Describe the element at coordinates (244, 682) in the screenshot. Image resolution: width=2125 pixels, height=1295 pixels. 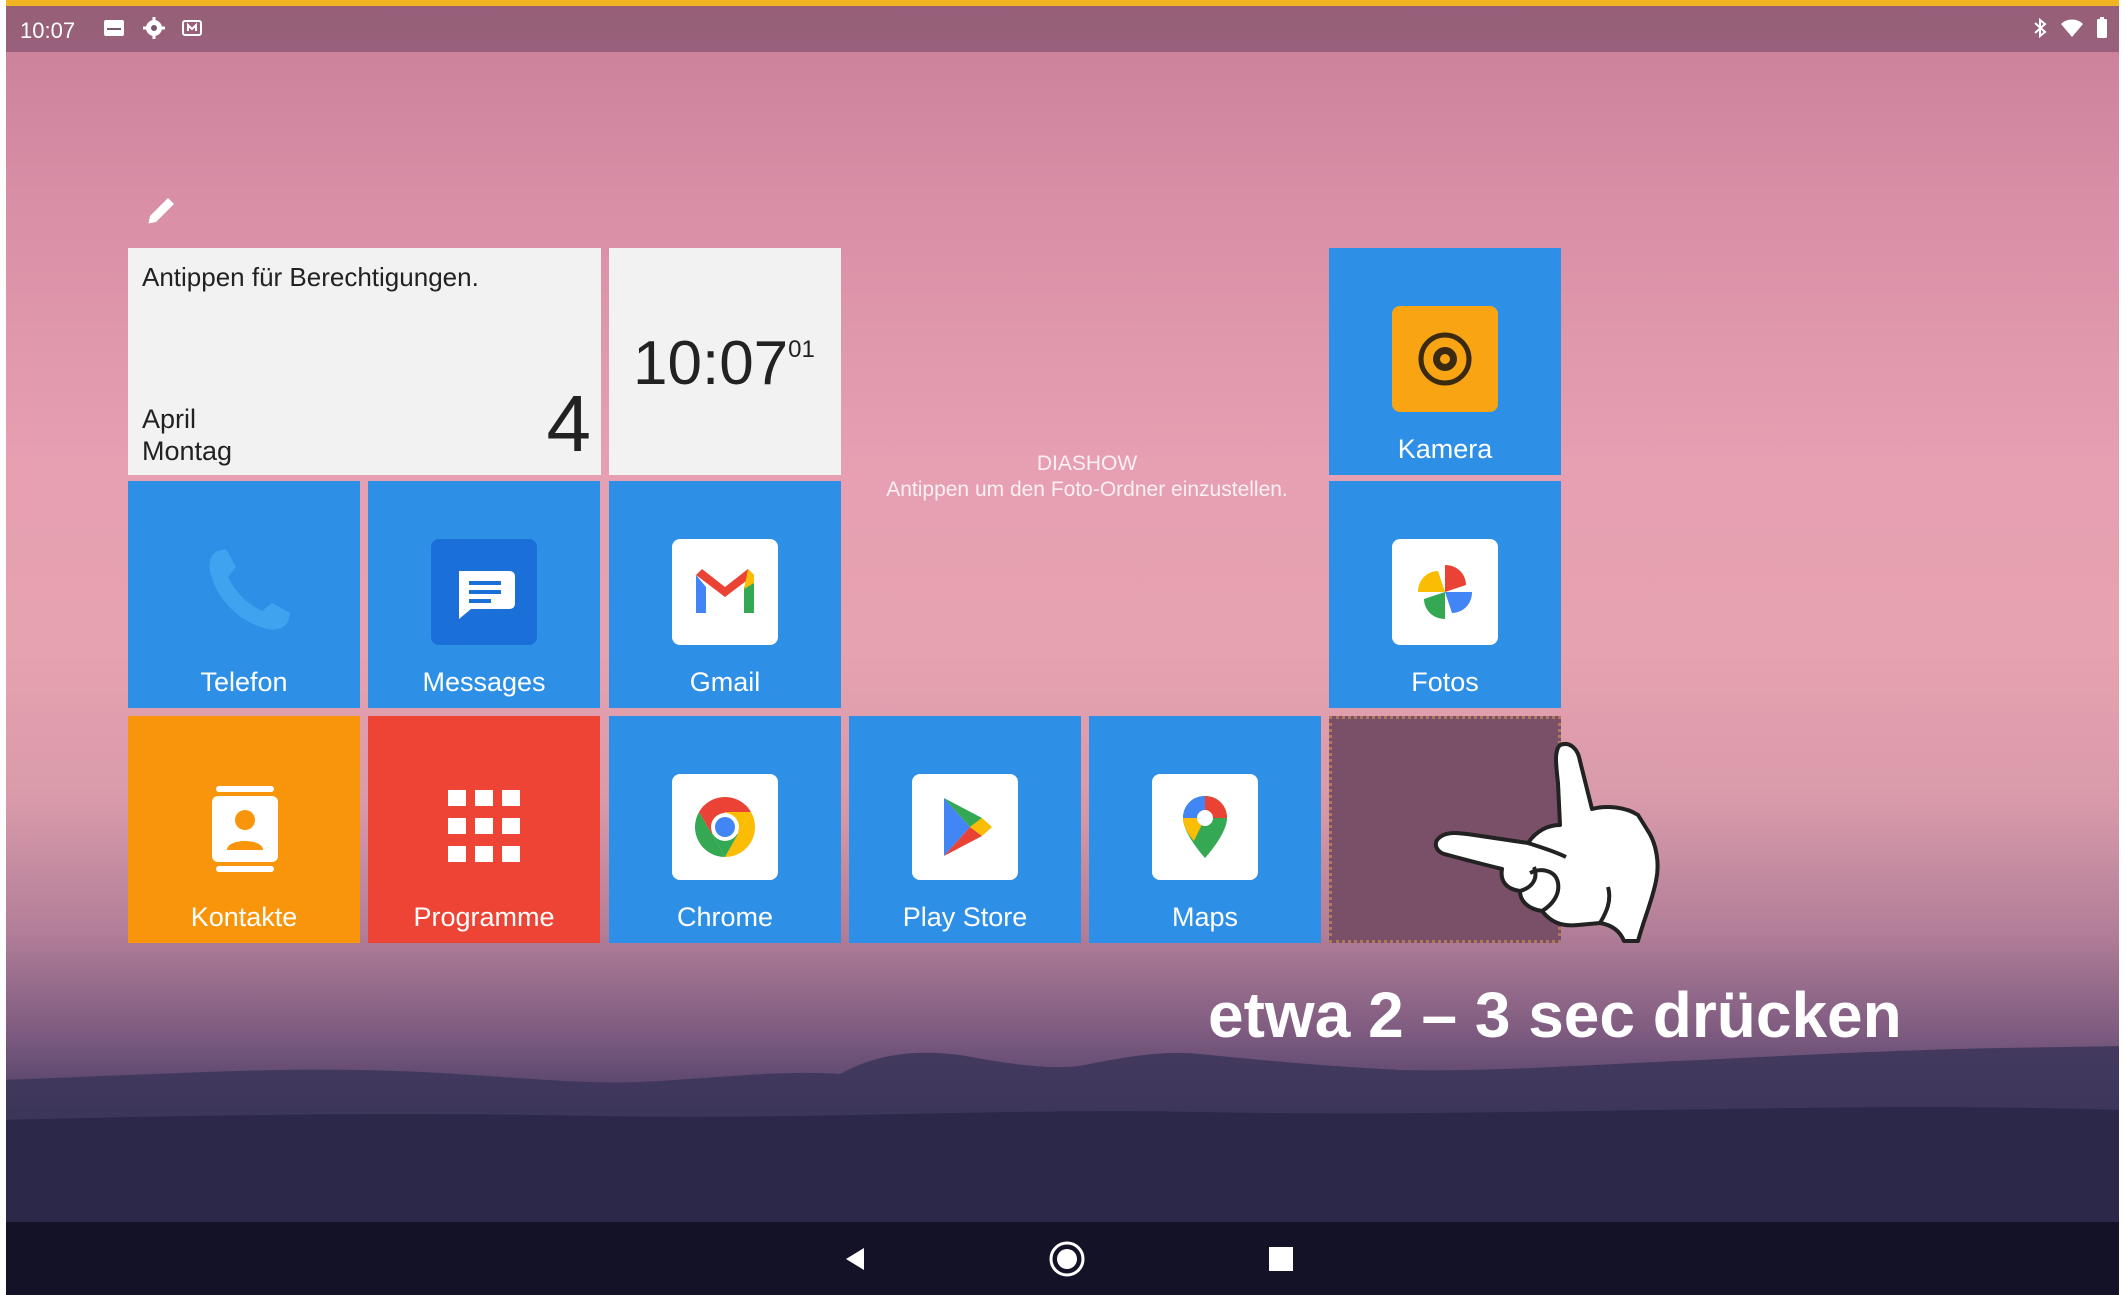
I see `app-label: Telefon` at that location.